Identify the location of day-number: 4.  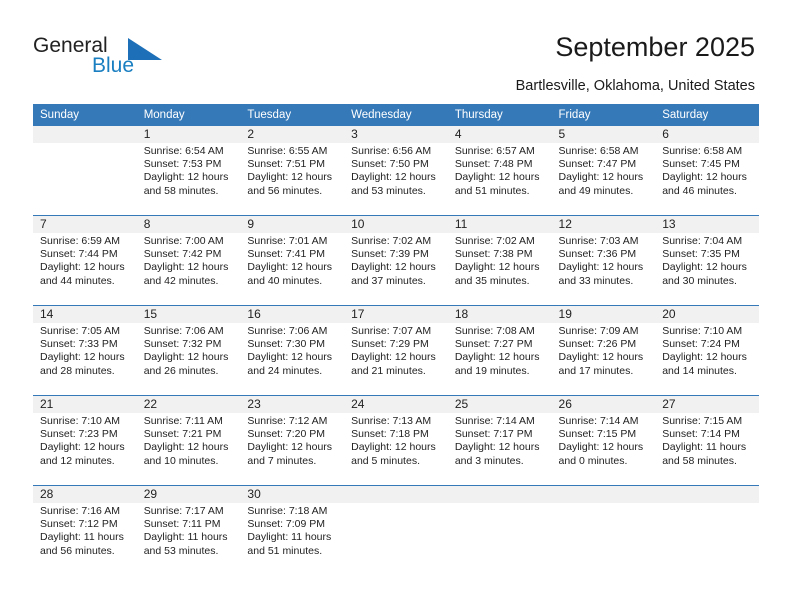
(499, 134).